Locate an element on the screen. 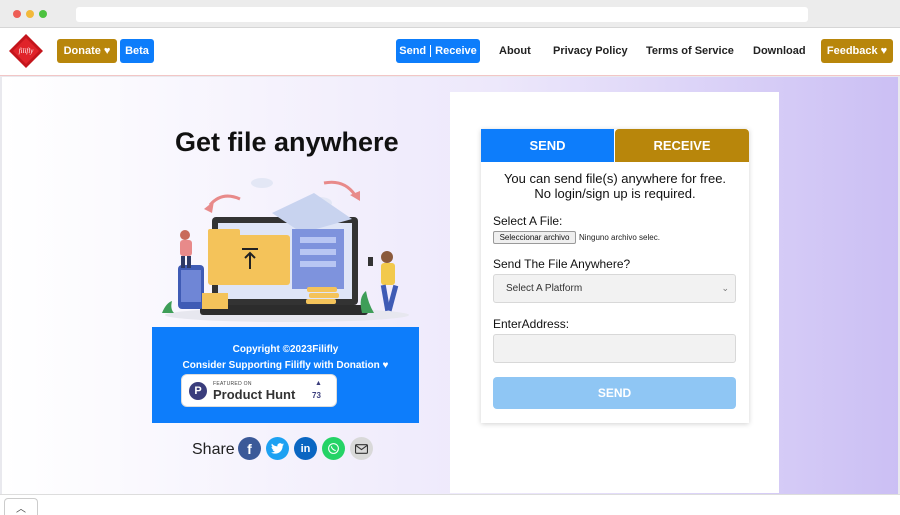 The image size is (900, 515). product-hunt-count: 73 is located at coordinates (316, 395).